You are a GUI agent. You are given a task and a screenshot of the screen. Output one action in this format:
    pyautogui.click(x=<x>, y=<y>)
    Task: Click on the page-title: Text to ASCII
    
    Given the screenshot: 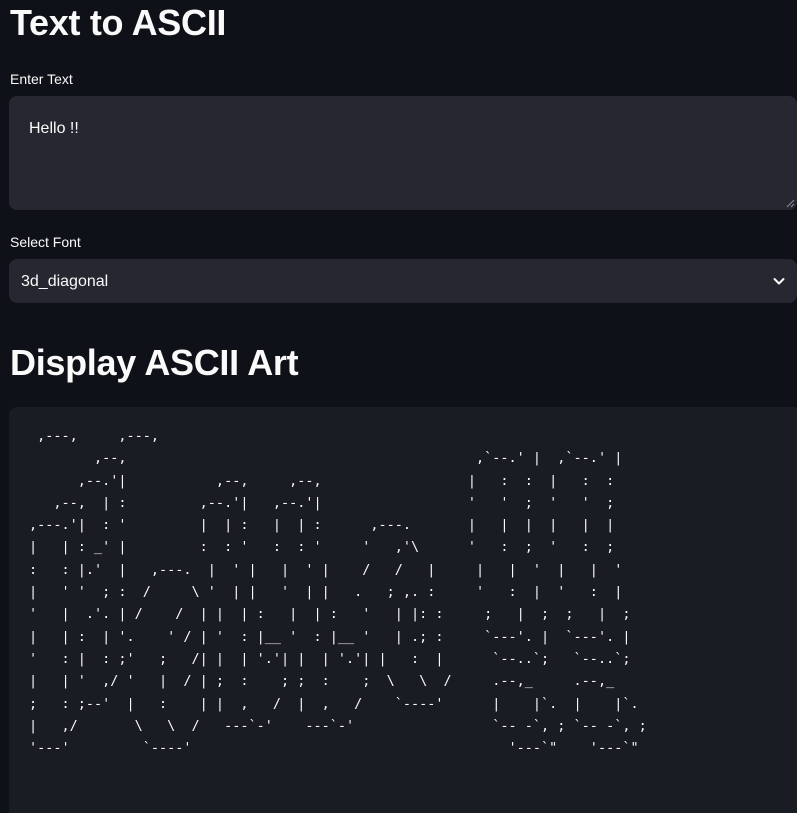 What is the action you would take?
    pyautogui.click(x=118, y=22)
    